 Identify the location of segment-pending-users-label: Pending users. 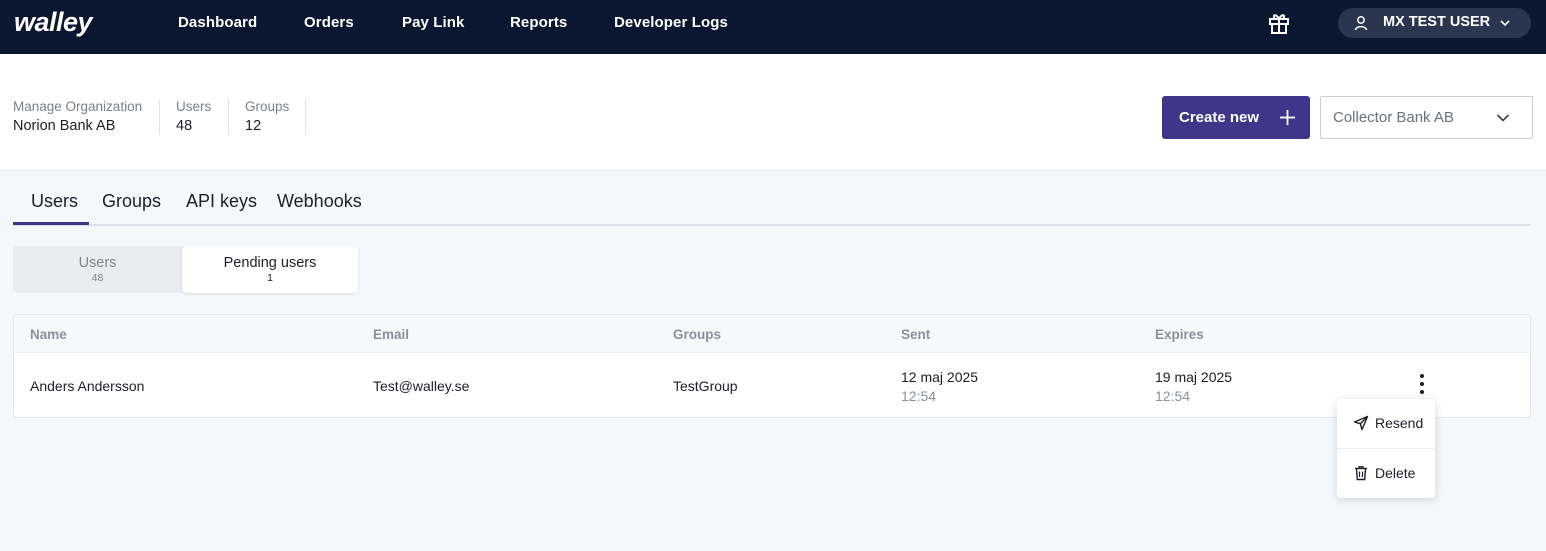
(270, 263).